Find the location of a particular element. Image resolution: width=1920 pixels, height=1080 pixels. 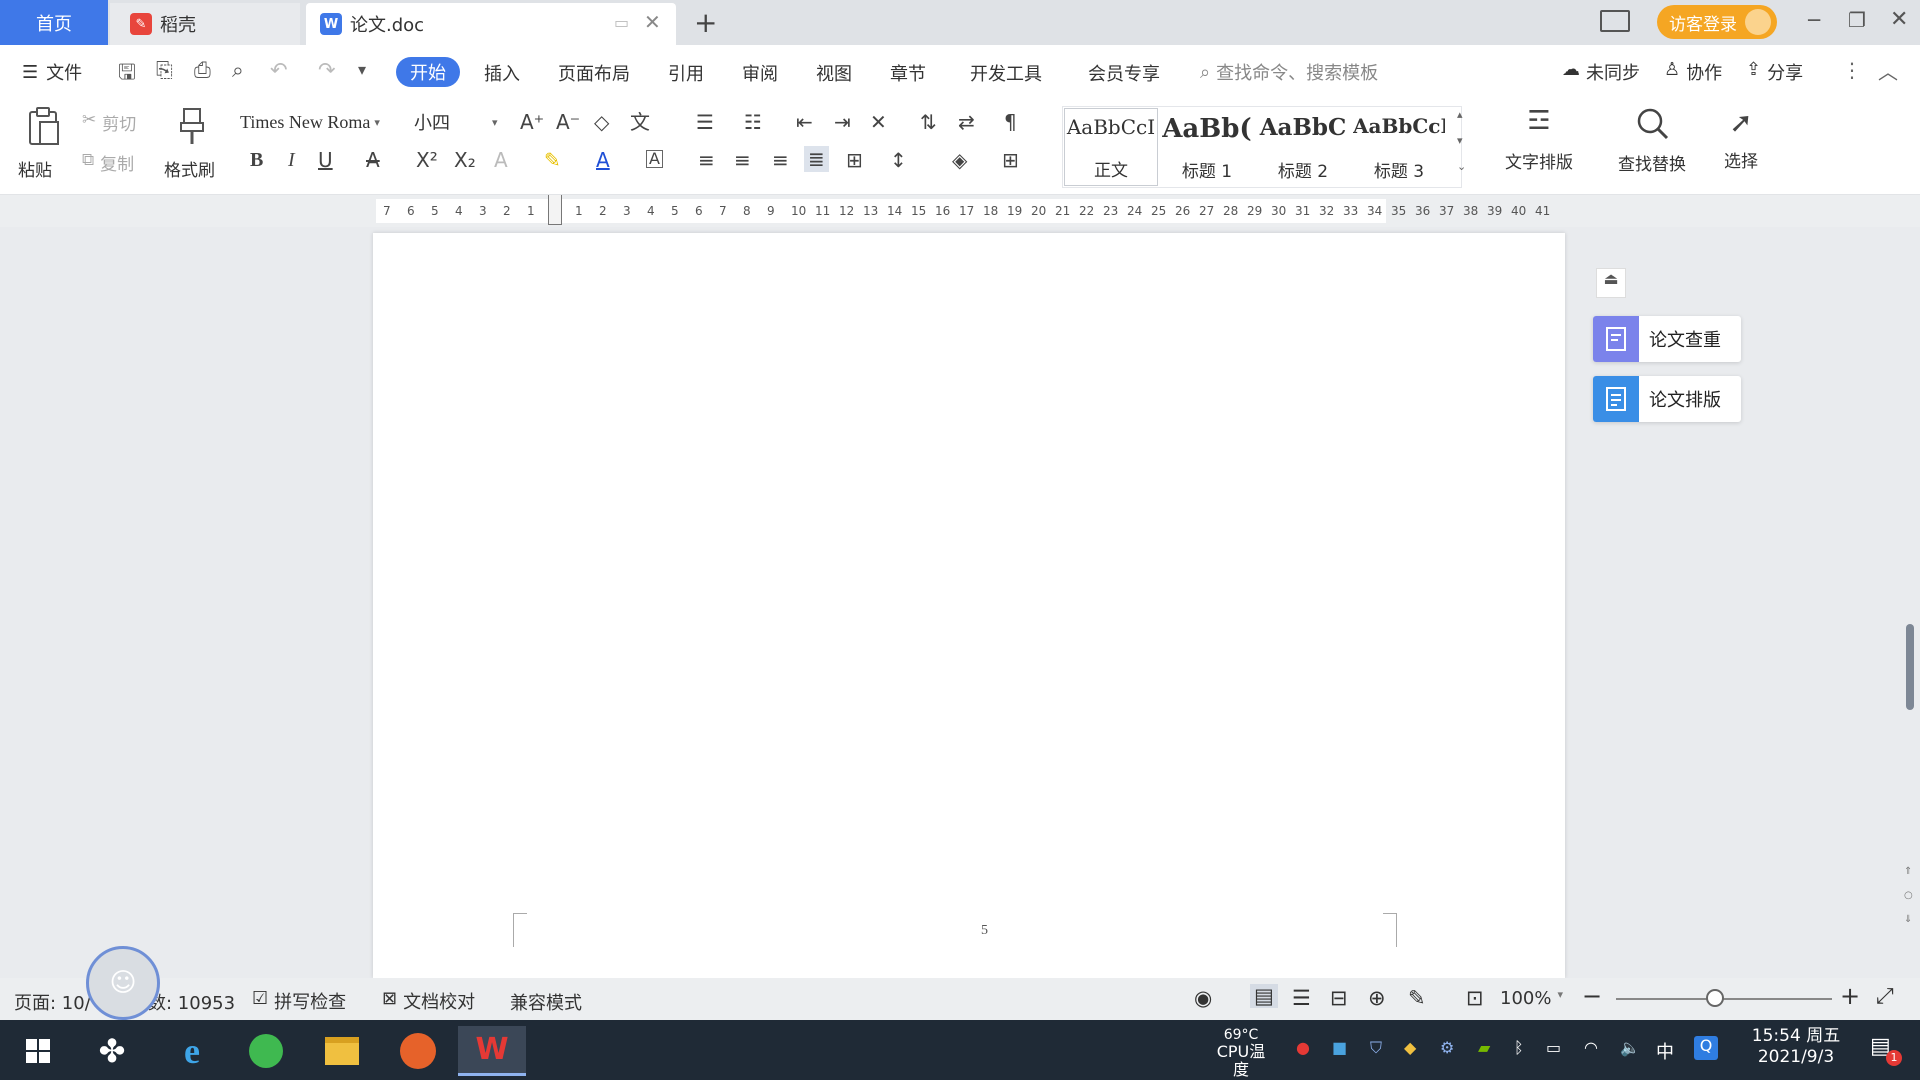

tab-references: 引用 is located at coordinates (686, 73).